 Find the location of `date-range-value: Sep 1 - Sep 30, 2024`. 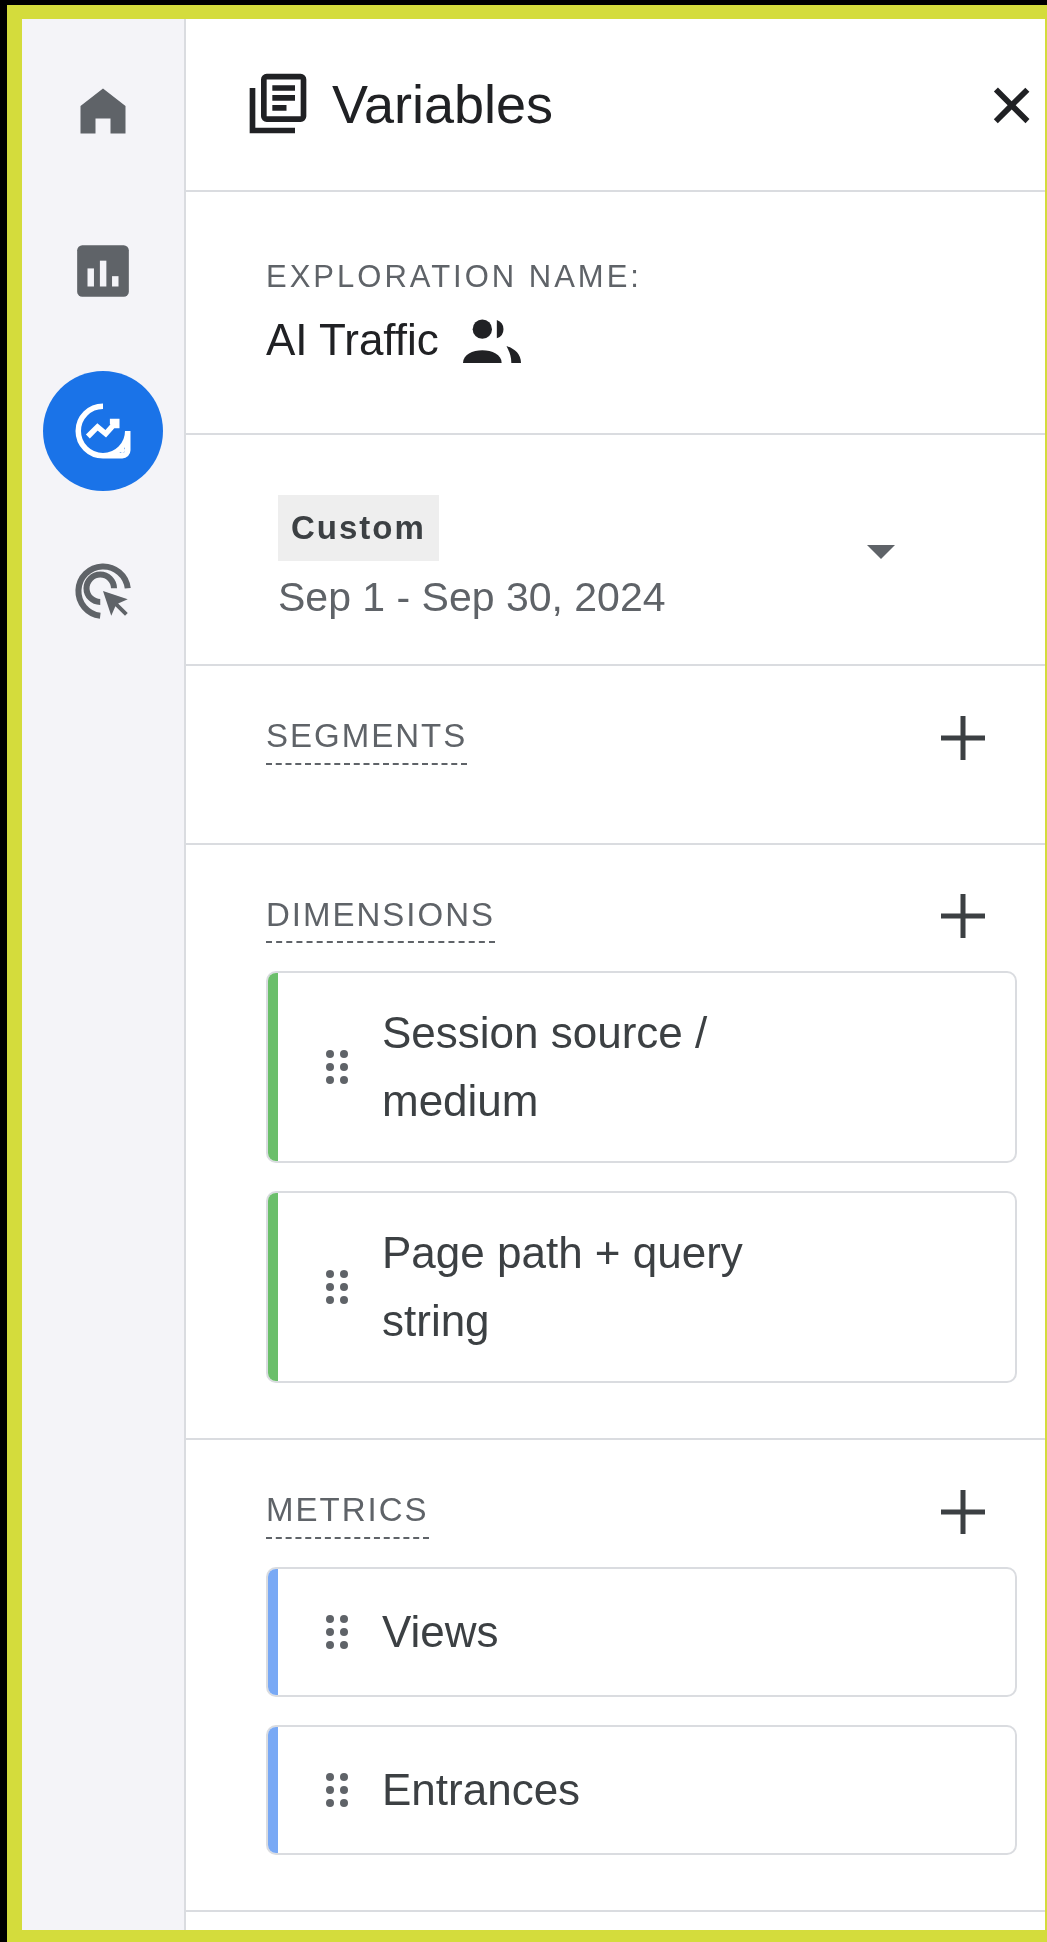

date-range-value: Sep 1 - Sep 30, 2024 is located at coordinates (472, 597).